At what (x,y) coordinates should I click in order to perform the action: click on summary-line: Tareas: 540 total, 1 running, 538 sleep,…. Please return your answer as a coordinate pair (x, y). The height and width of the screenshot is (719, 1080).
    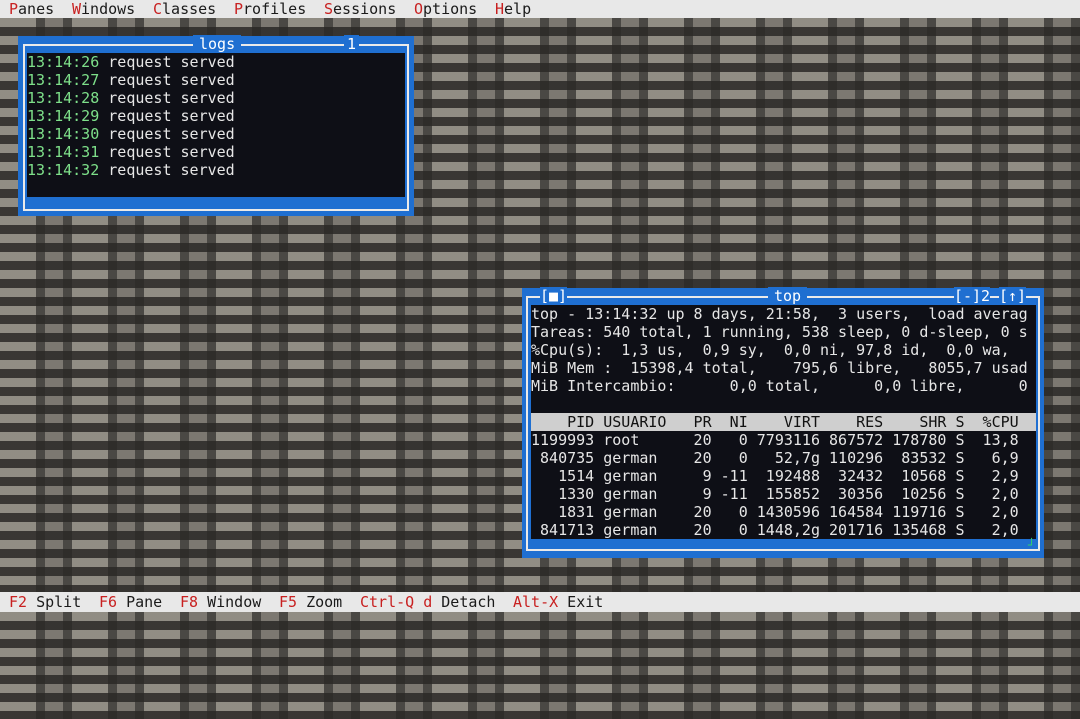
    Looking at the image, I should click on (779, 332).